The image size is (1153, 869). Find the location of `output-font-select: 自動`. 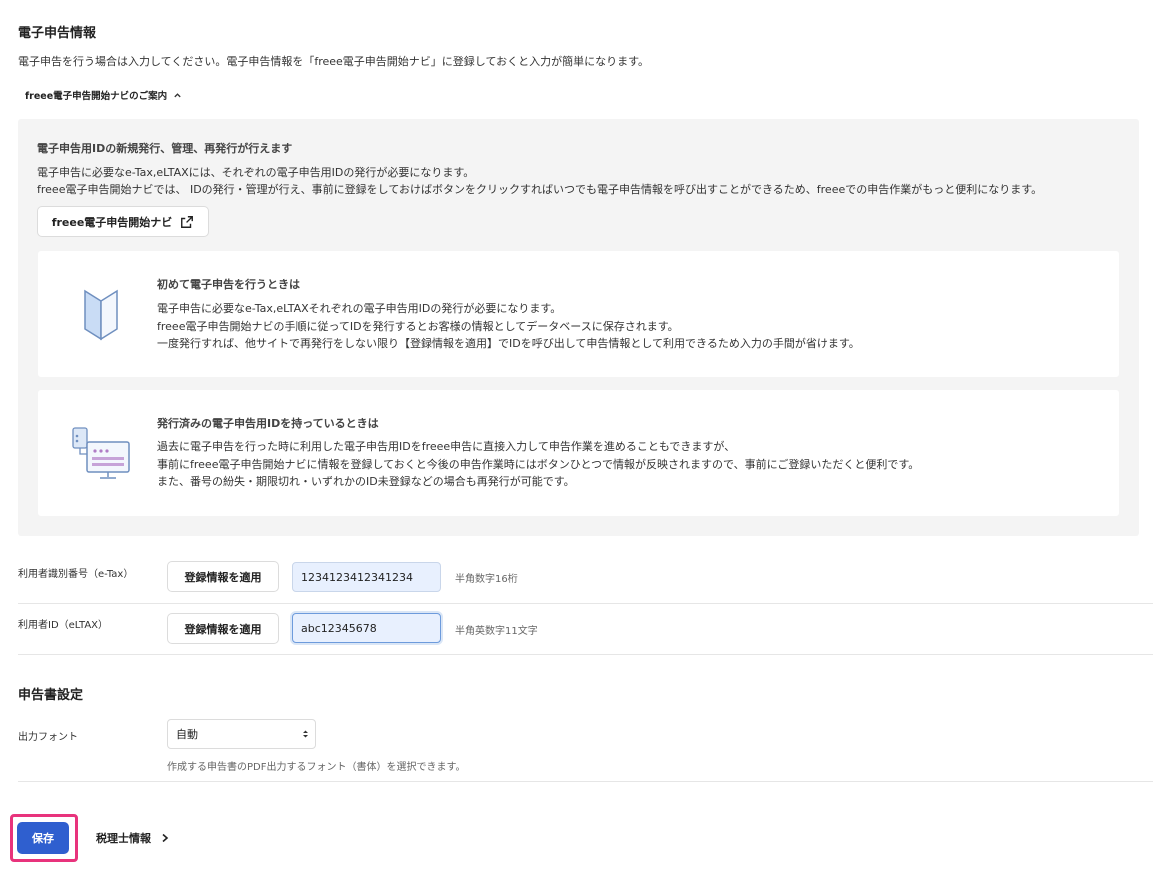

output-font-select: 自動 is located at coordinates (241, 734).